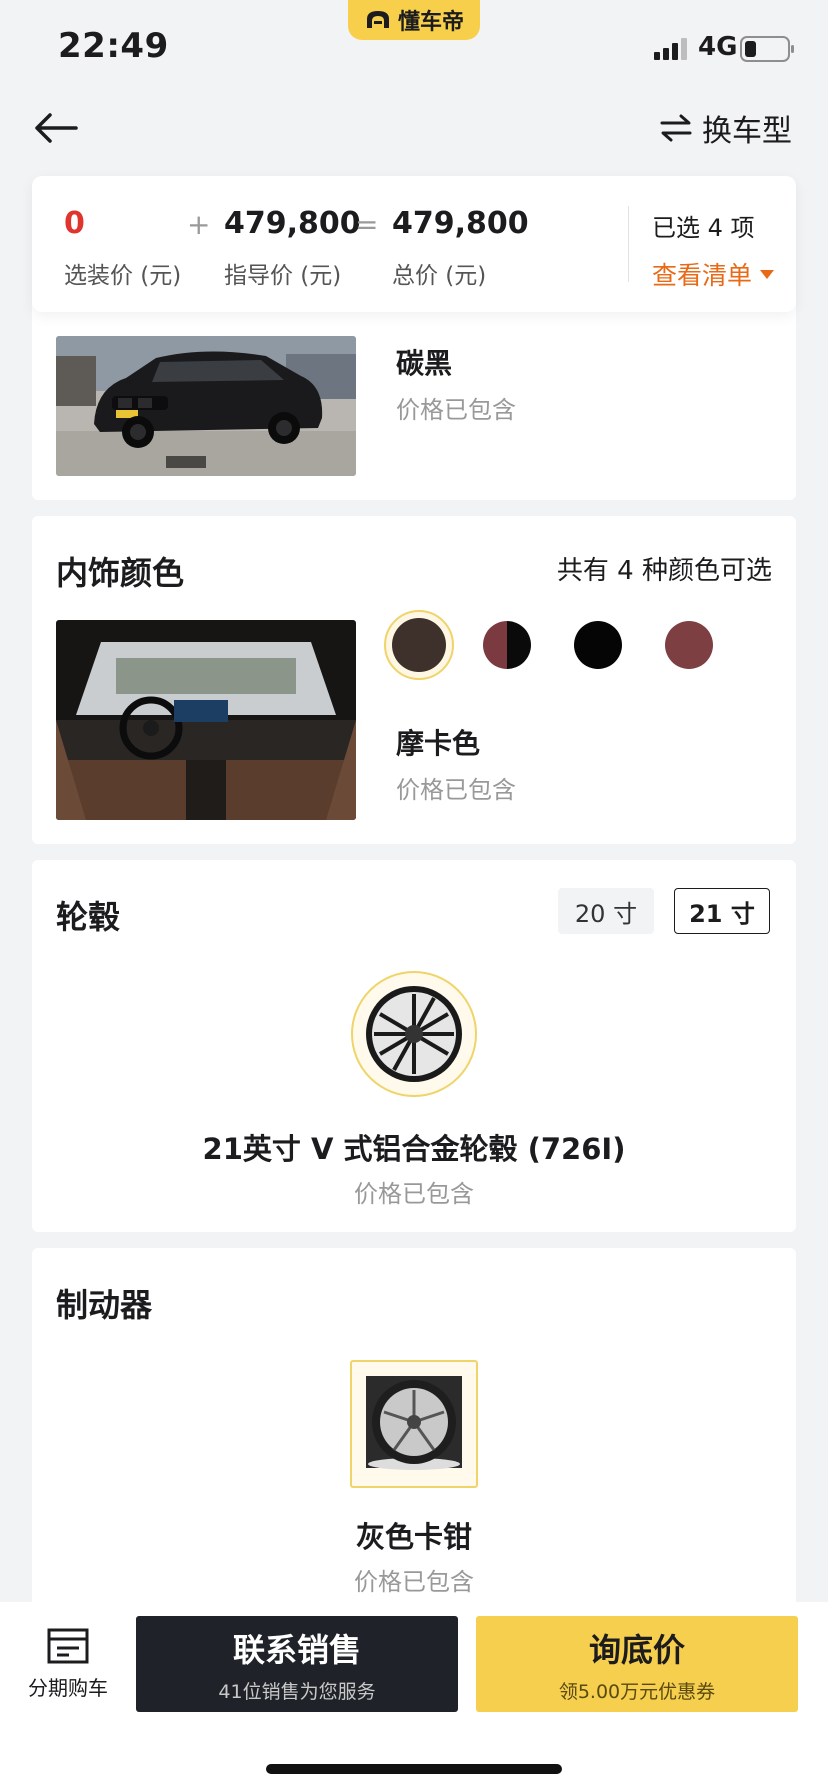  I want to click on installment-button: 分期购车, so click(68, 1664).